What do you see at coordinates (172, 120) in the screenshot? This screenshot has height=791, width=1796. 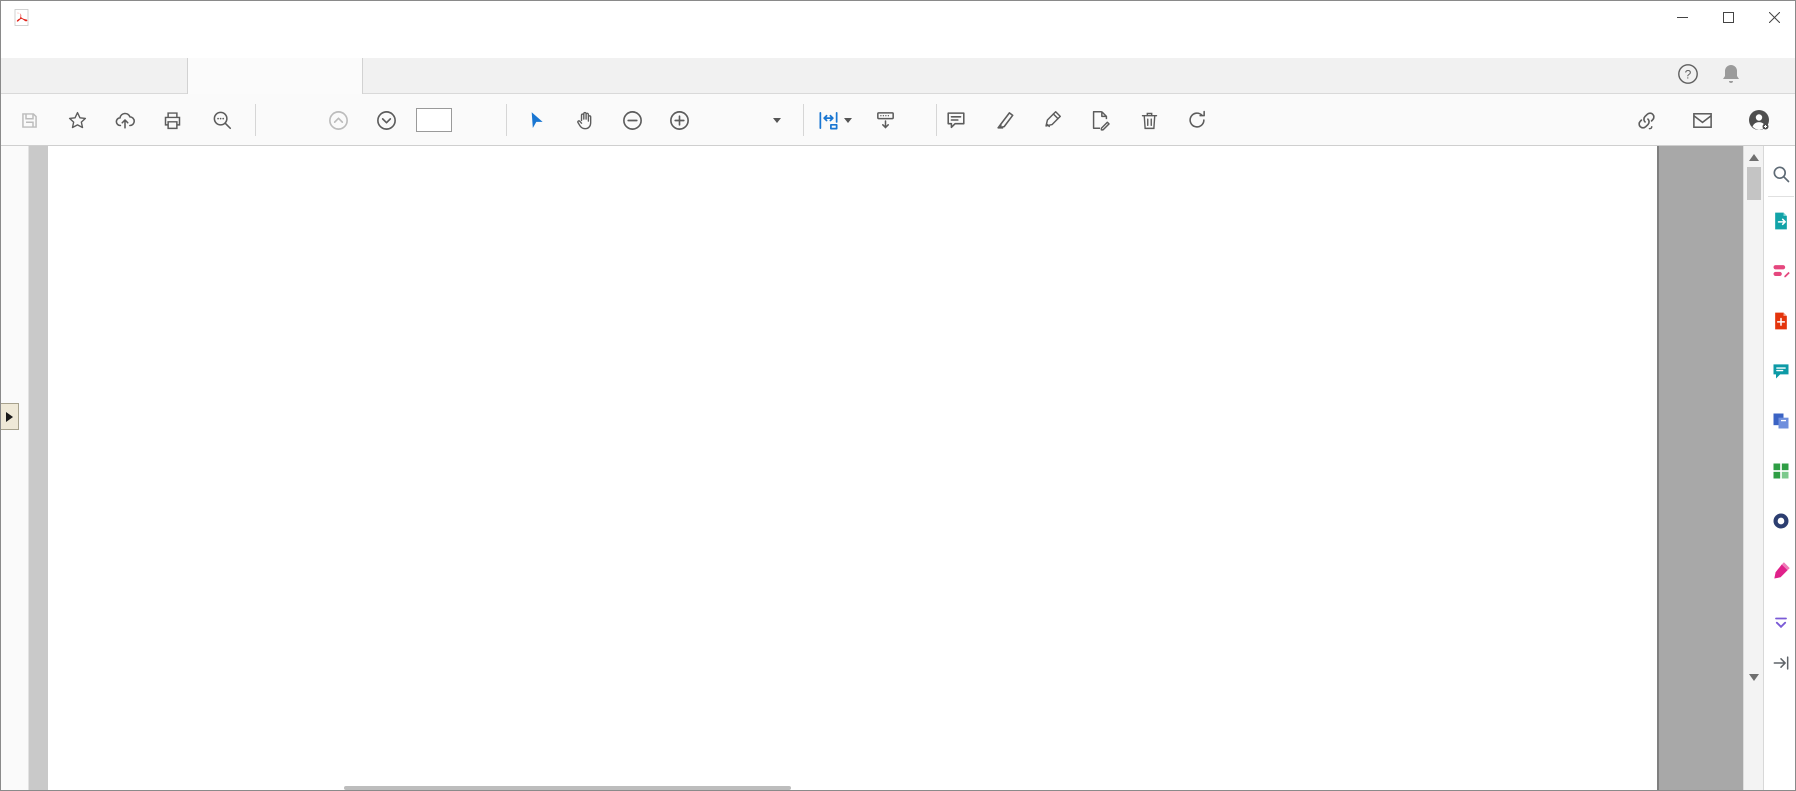 I see `print-icon` at bounding box center [172, 120].